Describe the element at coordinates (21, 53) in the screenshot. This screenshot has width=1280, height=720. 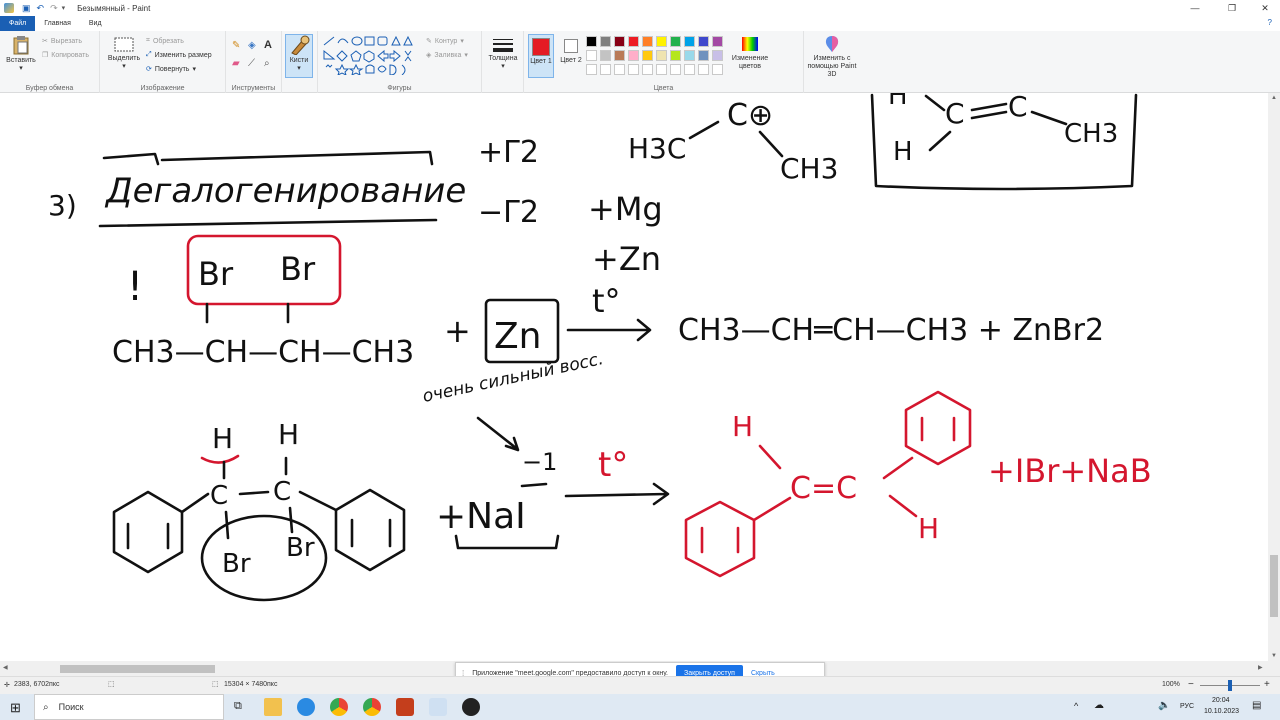
I see `paste-button: Вставить ▾` at that location.